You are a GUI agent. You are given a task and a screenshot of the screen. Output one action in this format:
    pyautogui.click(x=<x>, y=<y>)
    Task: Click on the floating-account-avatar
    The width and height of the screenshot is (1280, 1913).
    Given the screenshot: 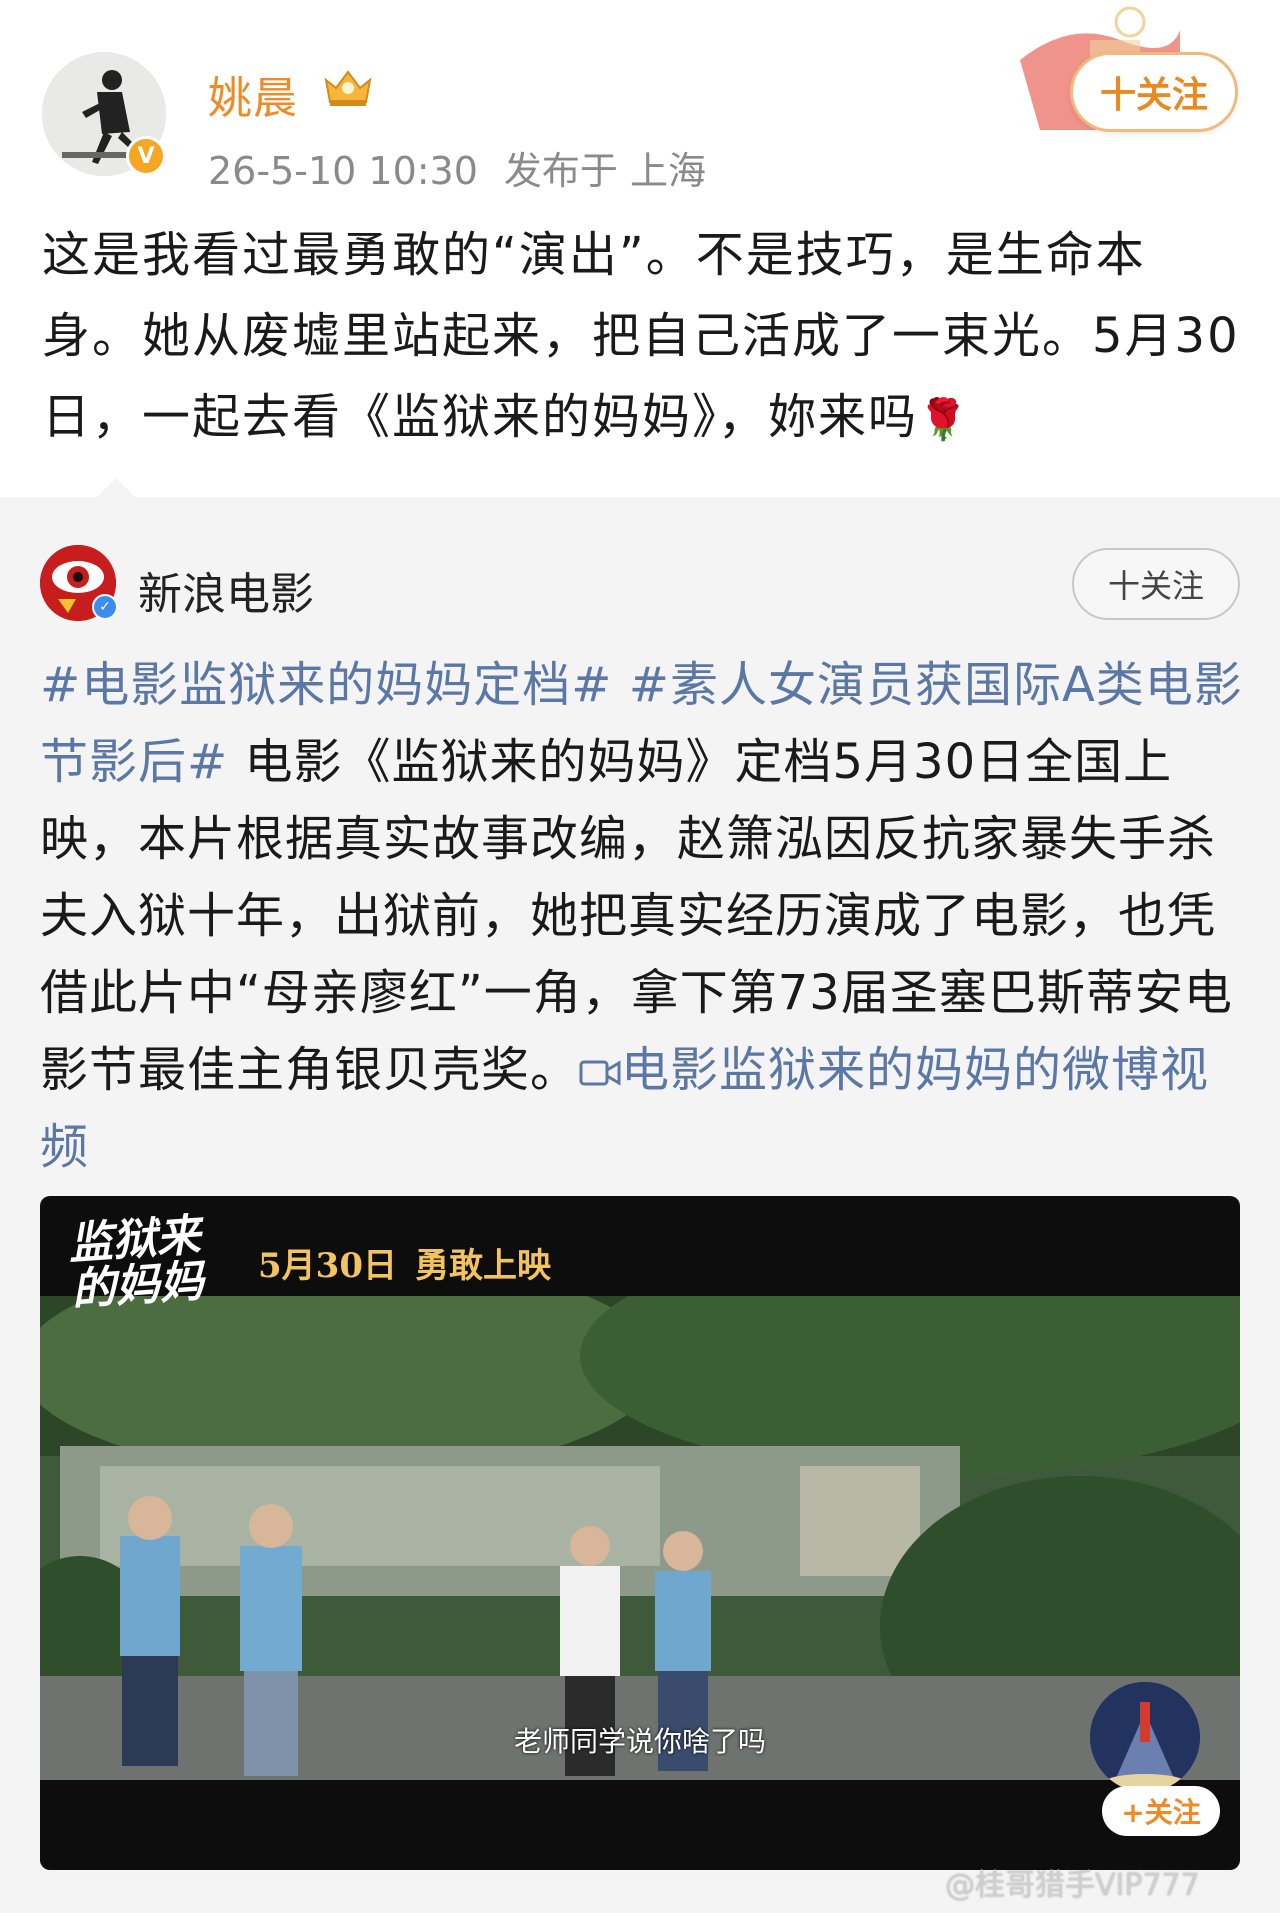 What is the action you would take?
    pyautogui.click(x=1145, y=1737)
    